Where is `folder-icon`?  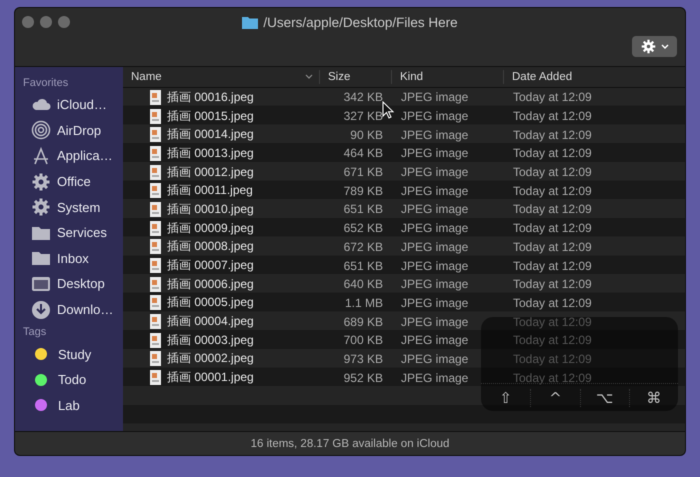 folder-icon is located at coordinates (250, 22).